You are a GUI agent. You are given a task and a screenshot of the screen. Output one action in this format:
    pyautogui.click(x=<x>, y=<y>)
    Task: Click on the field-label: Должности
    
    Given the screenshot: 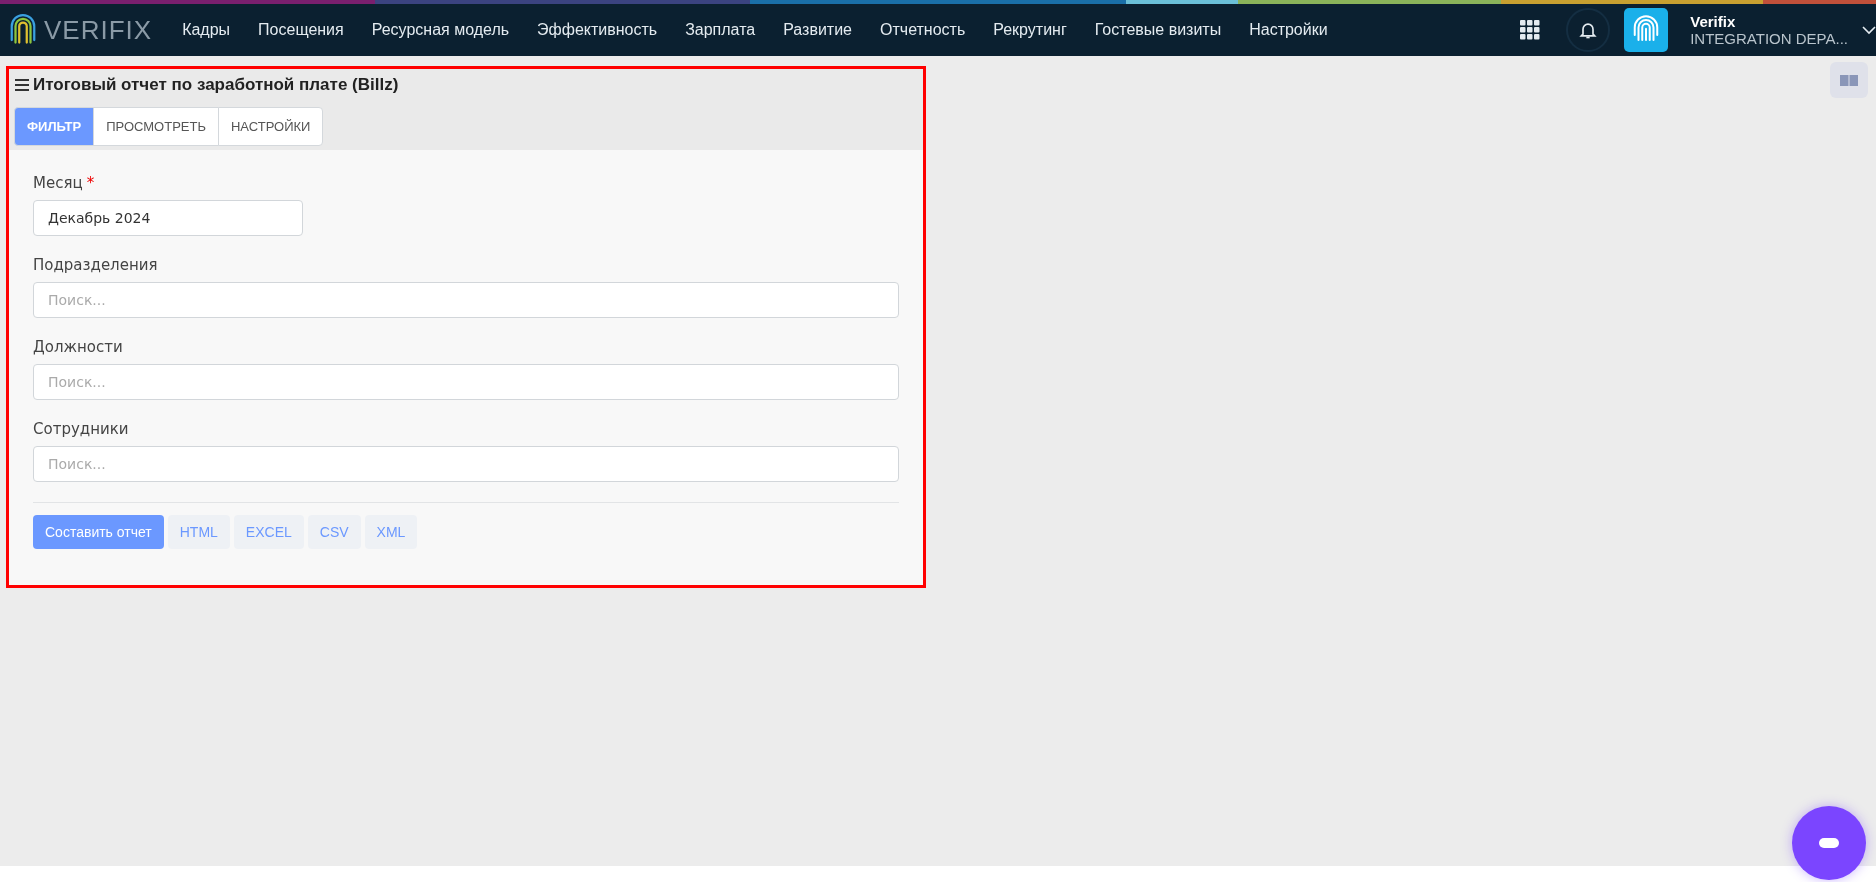 What is the action you would take?
    pyautogui.click(x=78, y=347)
    